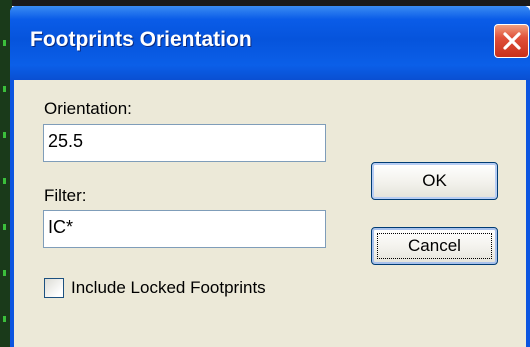 The image size is (530, 347). Describe the element at coordinates (168, 288) in the screenshot. I see `include-locked-label: Include Locked Footprints` at that location.